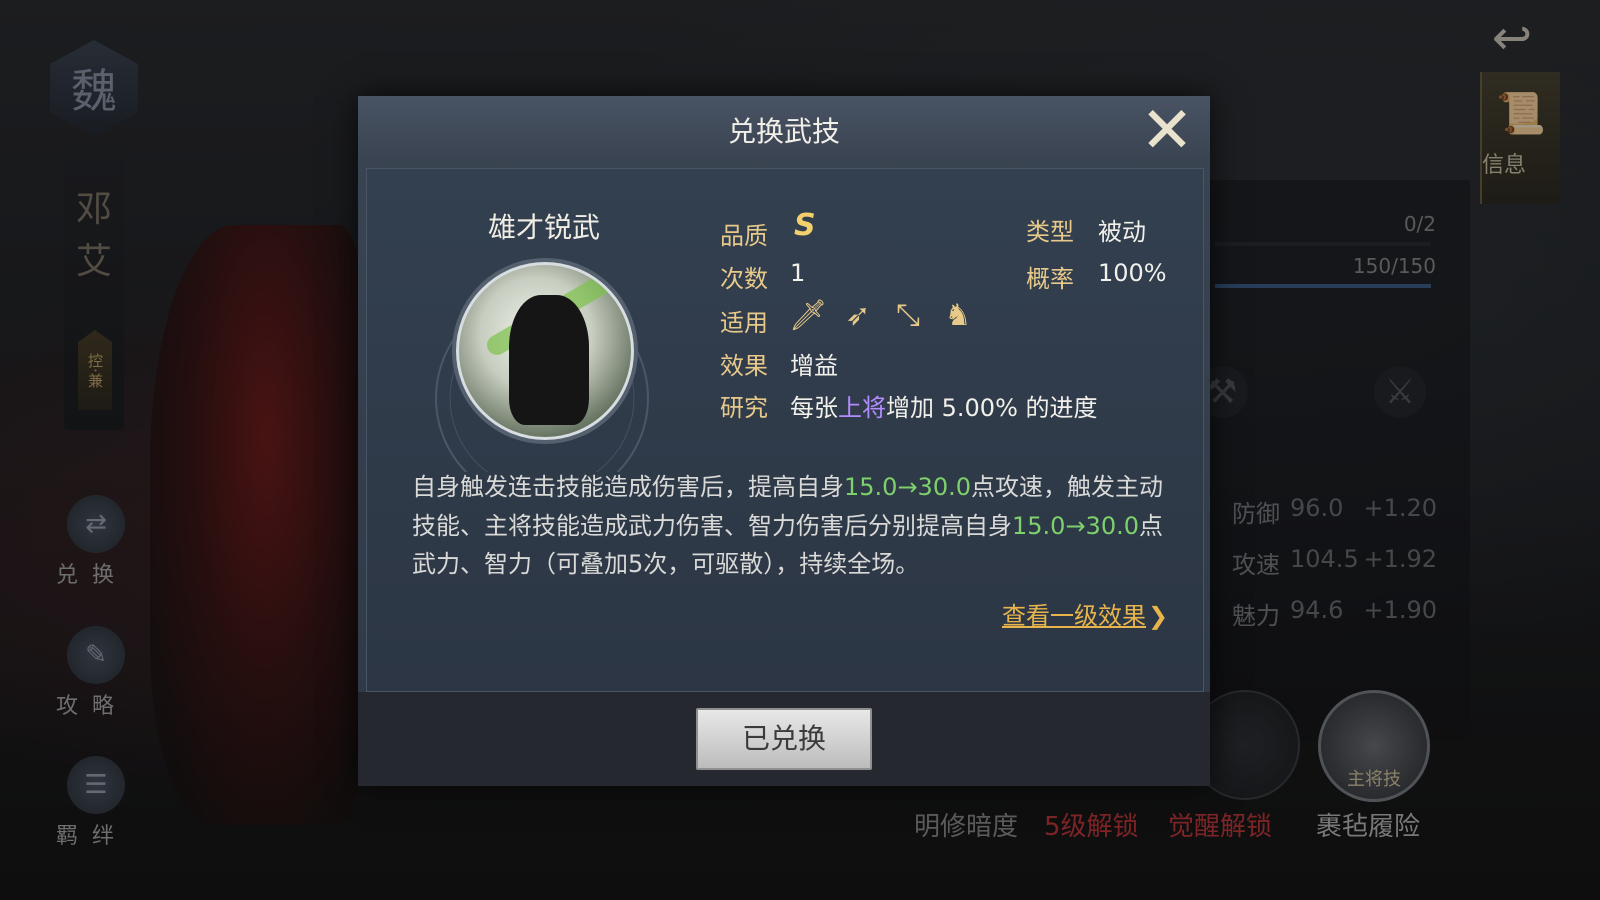  I want to click on applicable-label: 适用, so click(744, 323).